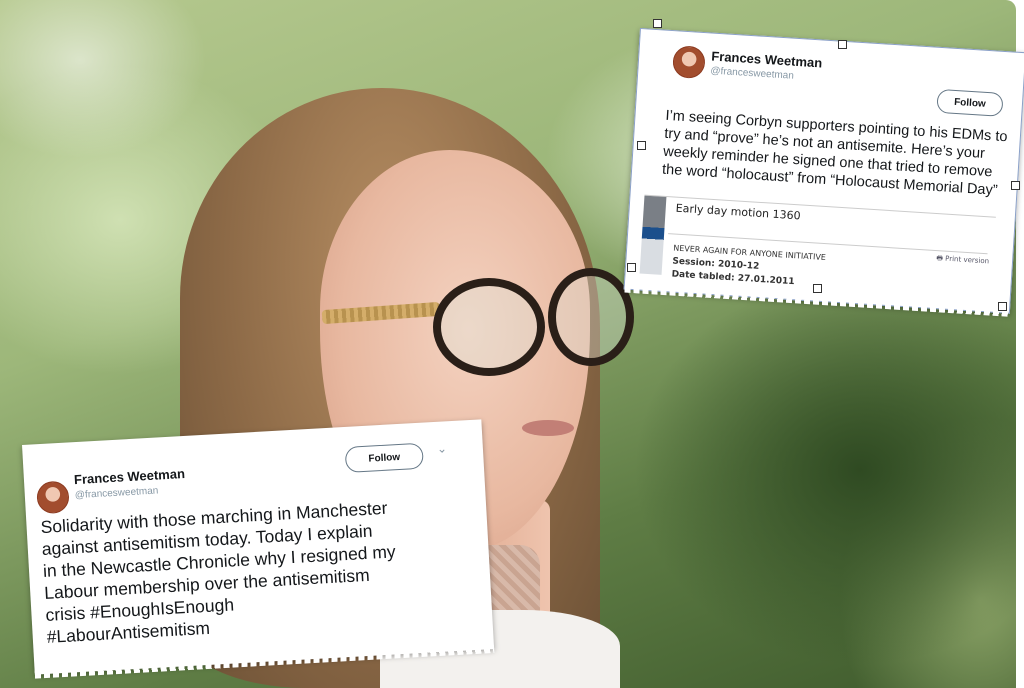 This screenshot has height=688, width=1024. What do you see at coordinates (738, 212) in the screenshot?
I see `edm-title: Early day motion 1360` at bounding box center [738, 212].